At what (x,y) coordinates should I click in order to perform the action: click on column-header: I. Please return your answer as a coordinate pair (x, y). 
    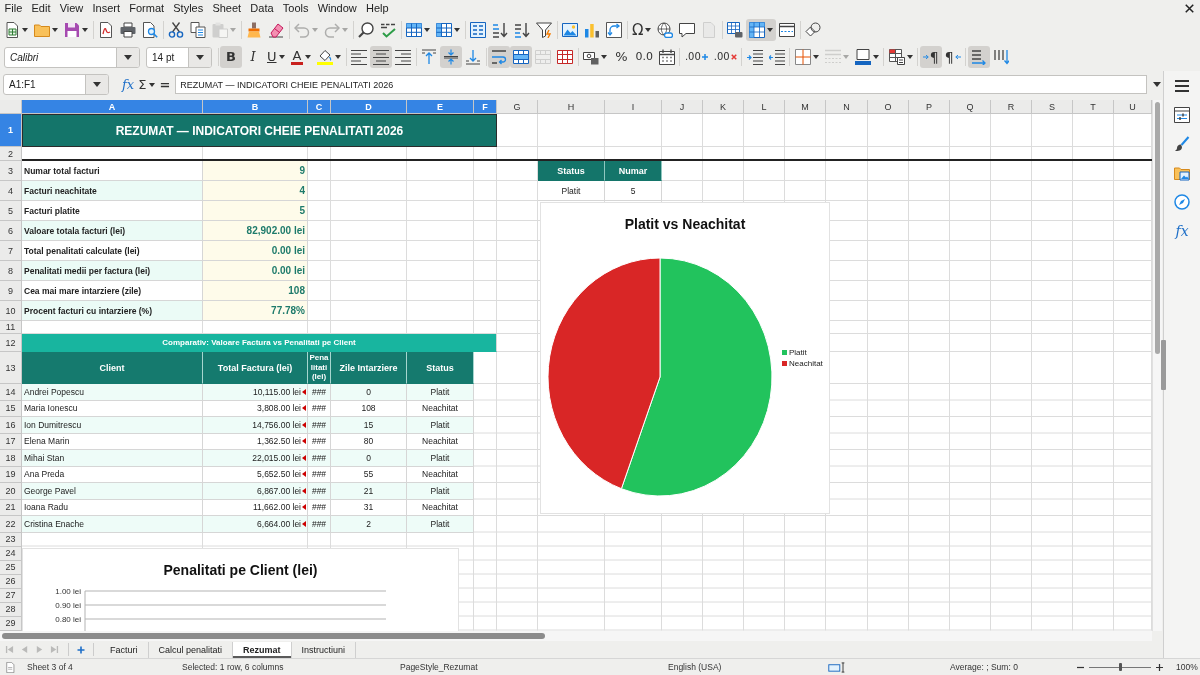
    Looking at the image, I should click on (633, 107).